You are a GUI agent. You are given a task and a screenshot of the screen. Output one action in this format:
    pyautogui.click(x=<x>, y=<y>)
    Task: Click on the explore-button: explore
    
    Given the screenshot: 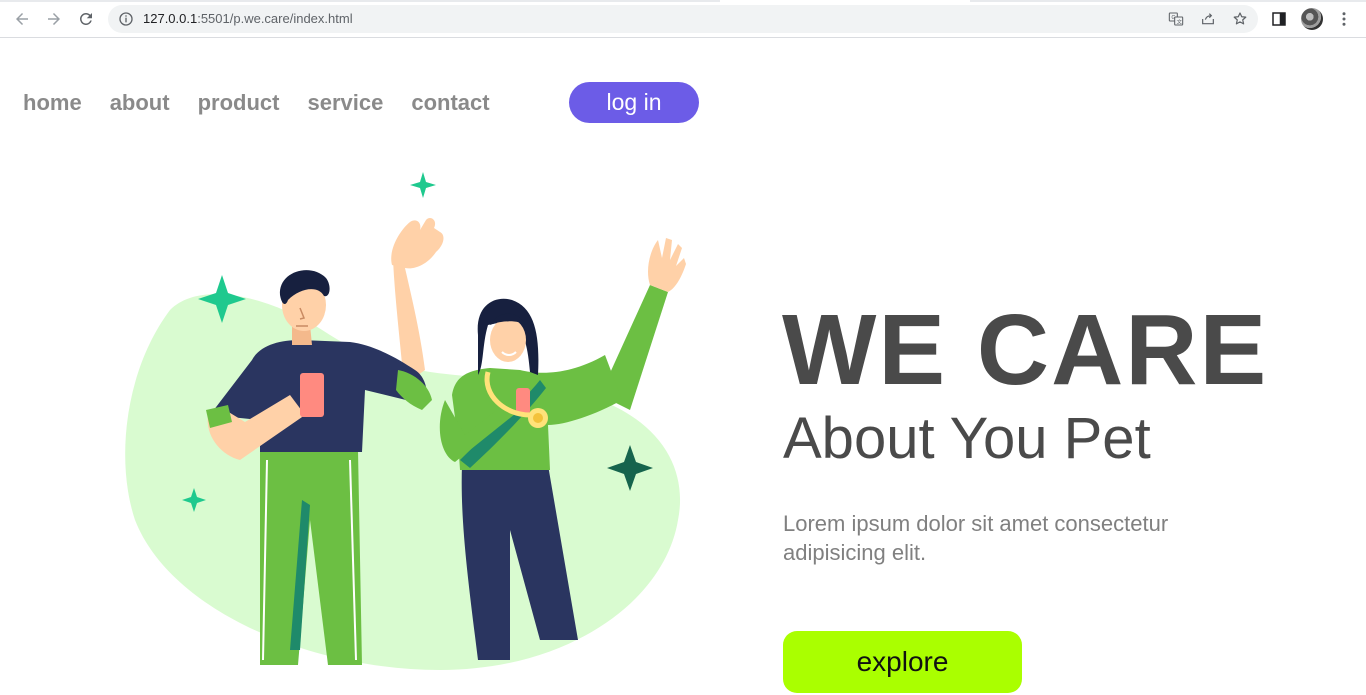 What is the action you would take?
    pyautogui.click(x=902, y=662)
    